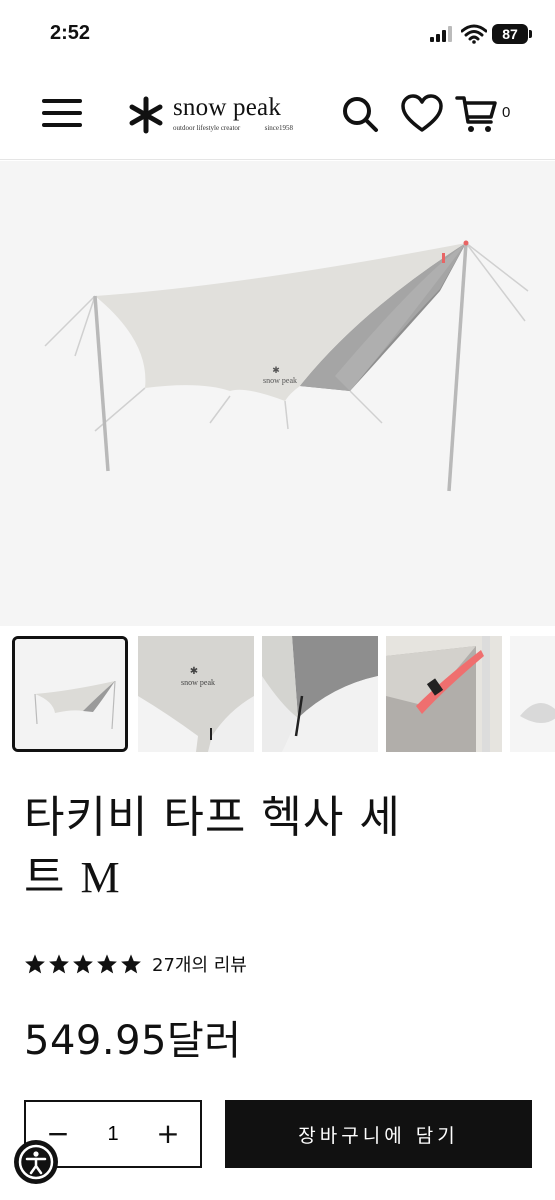 Image resolution: width=555 pixels, height=1200 pixels. I want to click on tarp-logo-text: snow peak, so click(280, 380).